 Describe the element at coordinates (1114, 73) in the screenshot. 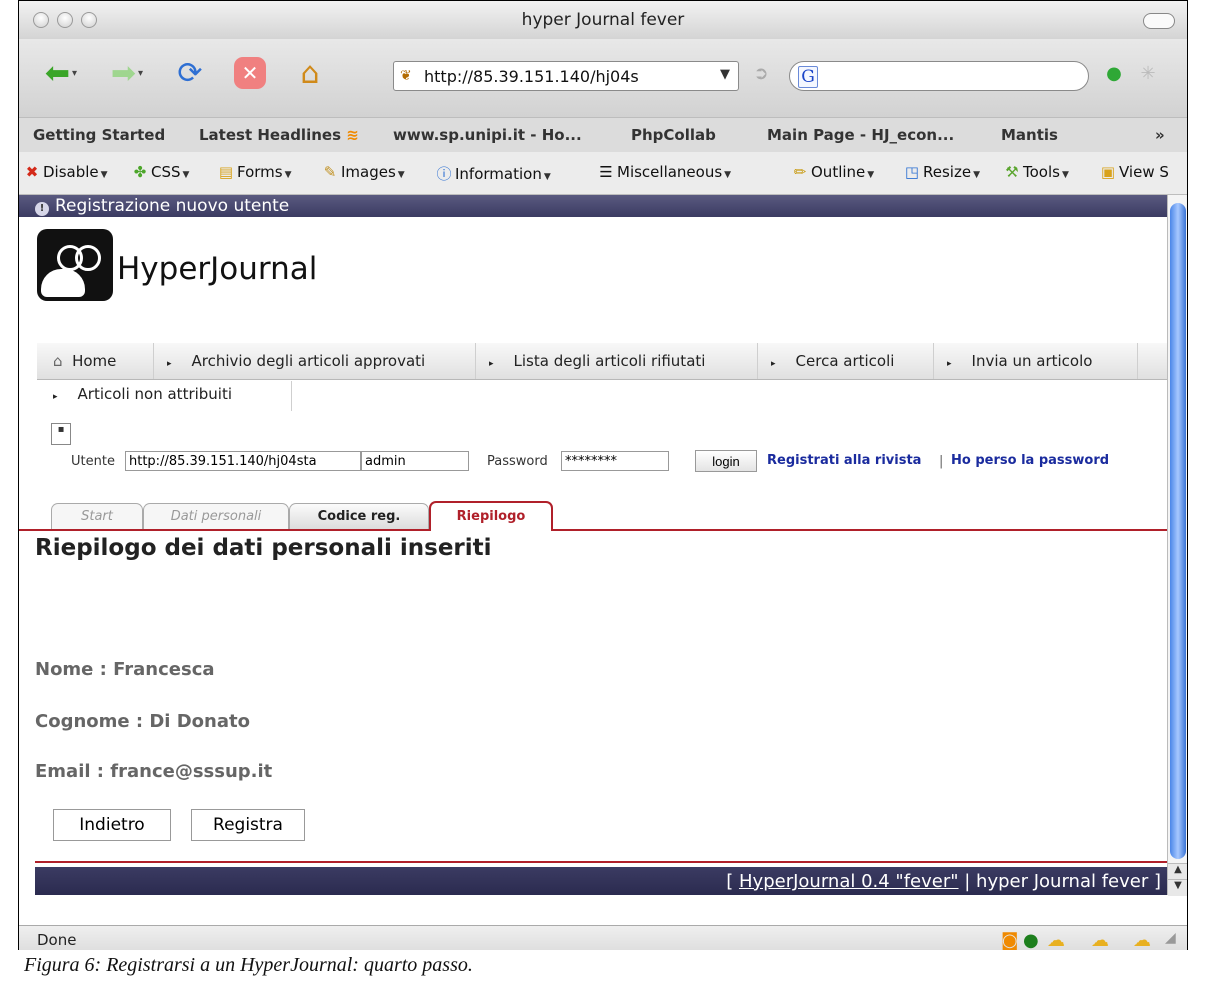

I see `addon-status-icon: ●` at that location.